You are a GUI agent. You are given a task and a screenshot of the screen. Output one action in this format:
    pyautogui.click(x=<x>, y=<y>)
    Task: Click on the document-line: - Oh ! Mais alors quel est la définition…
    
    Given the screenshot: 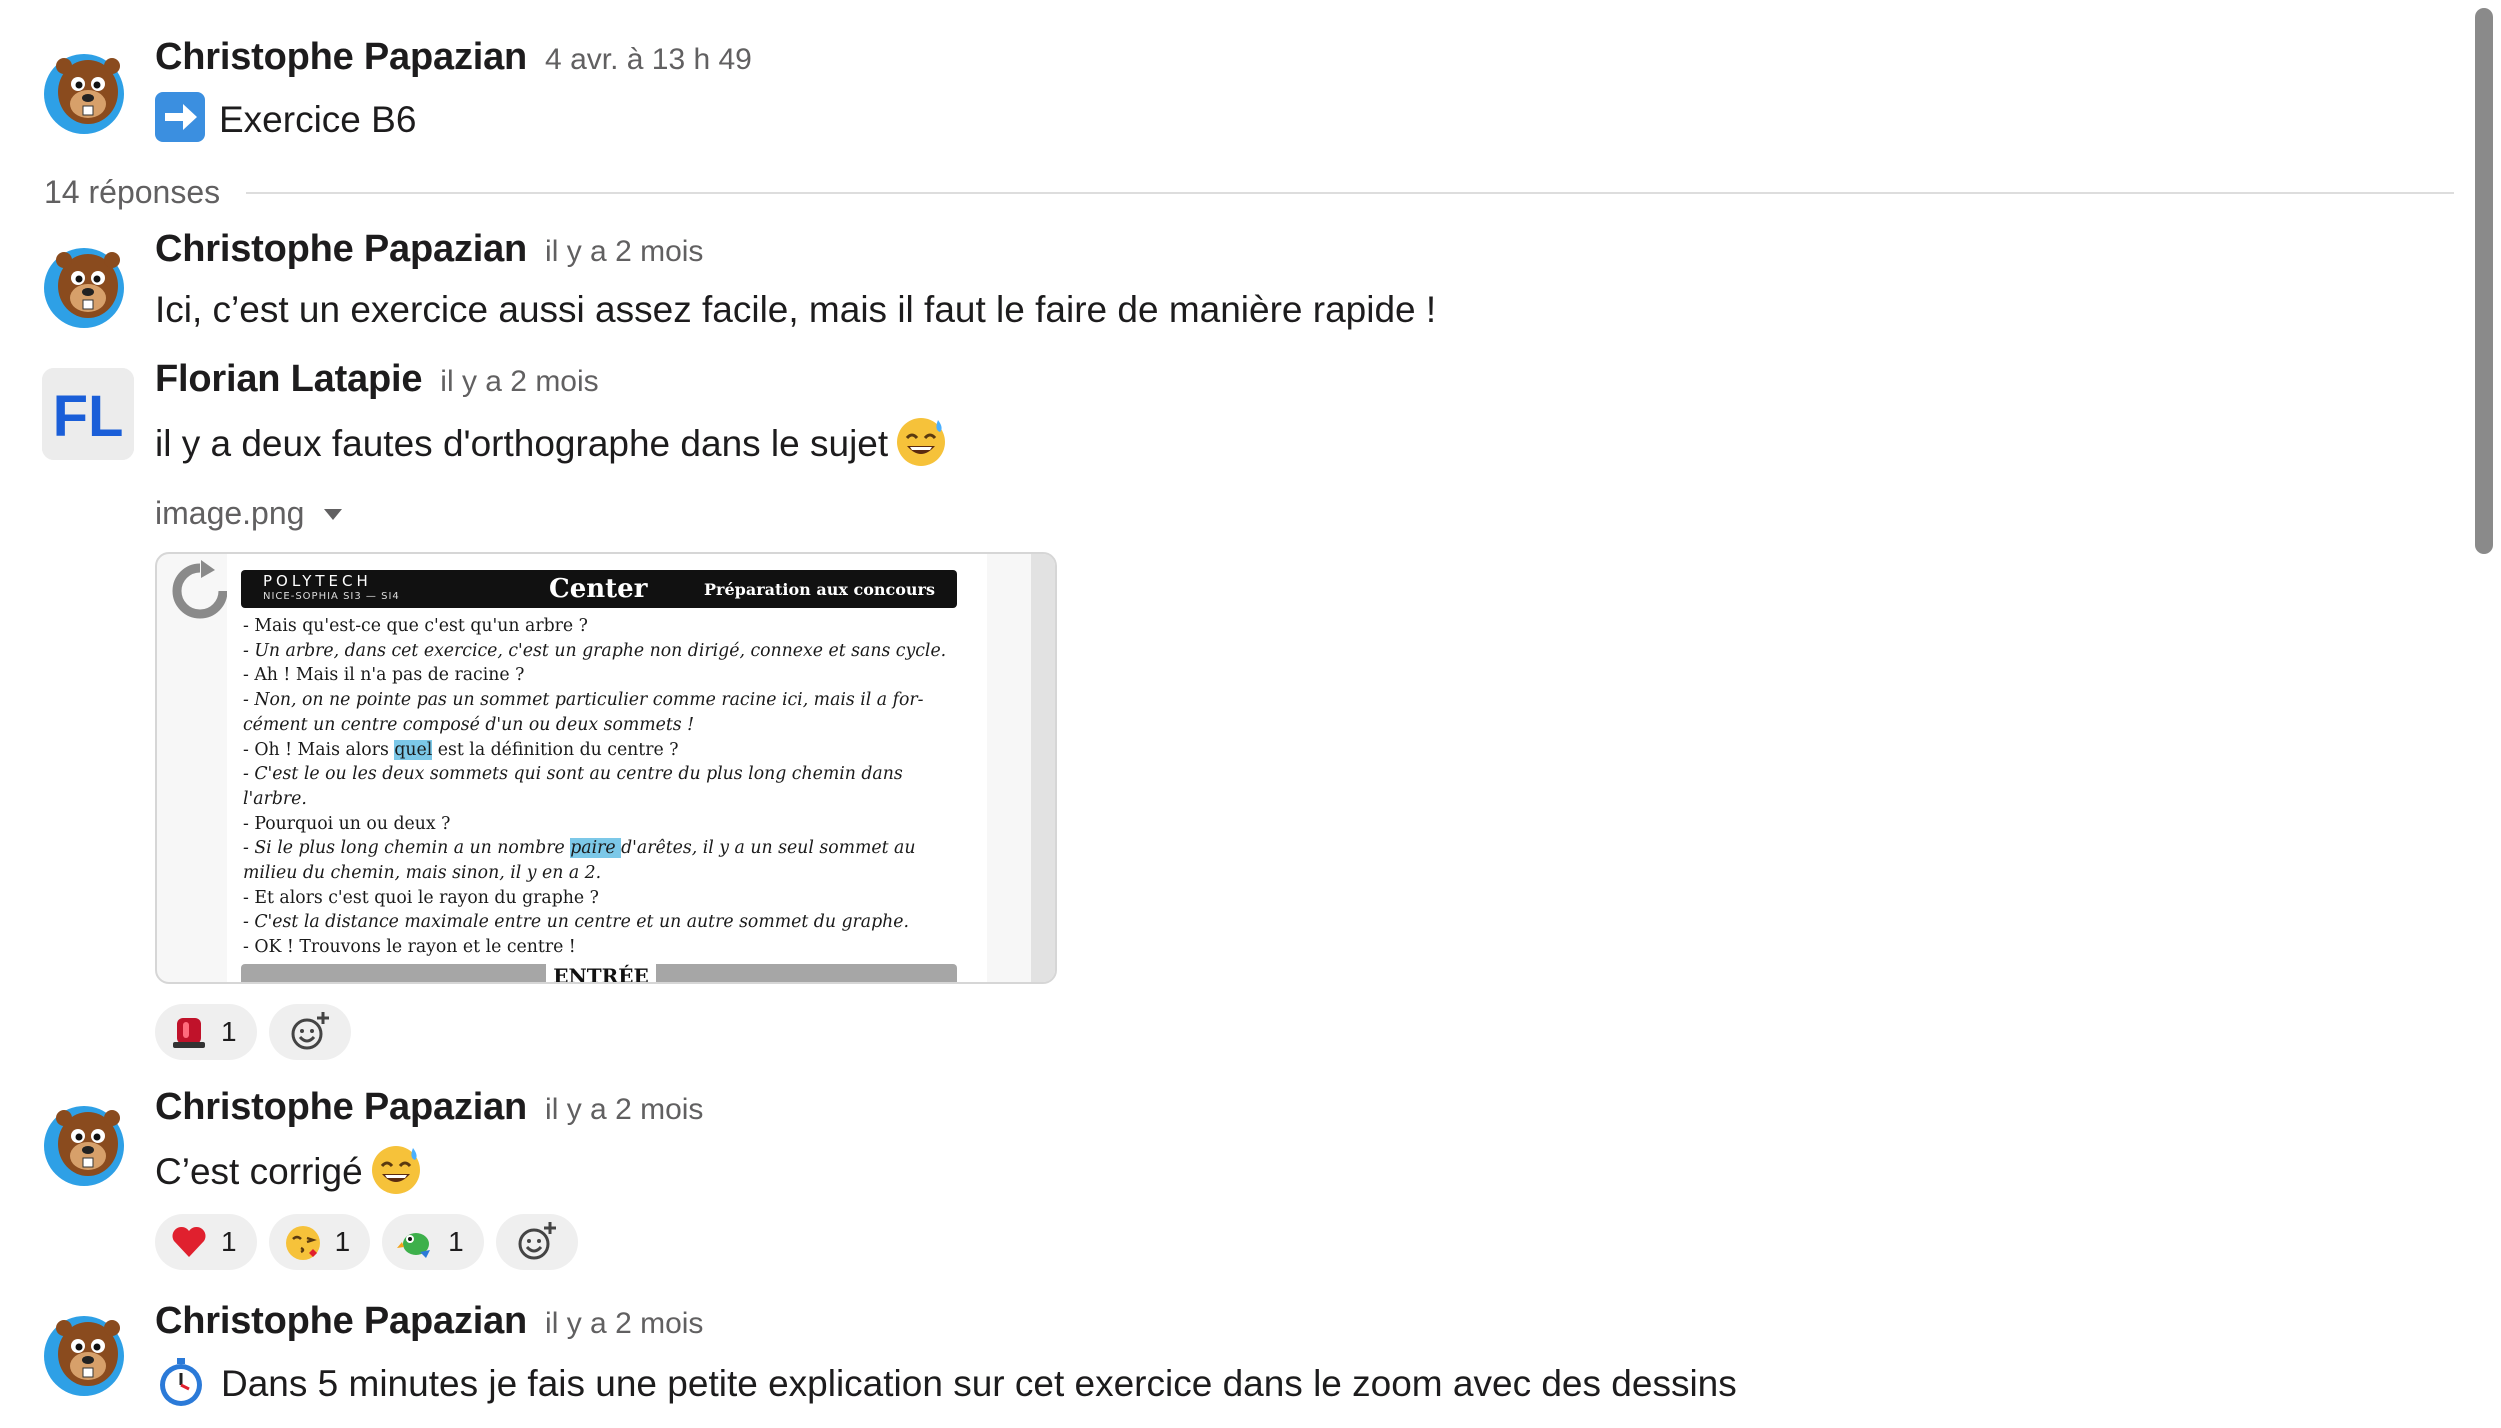 What is the action you would take?
    pyautogui.click(x=603, y=750)
    